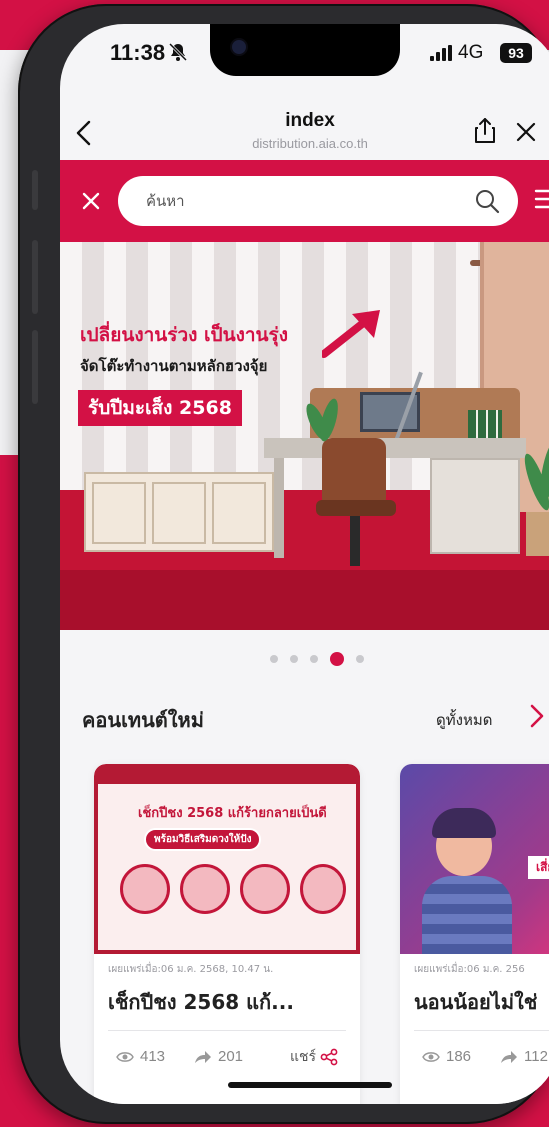 The image size is (549, 1127). I want to click on header-close-icon, so click(91, 201).